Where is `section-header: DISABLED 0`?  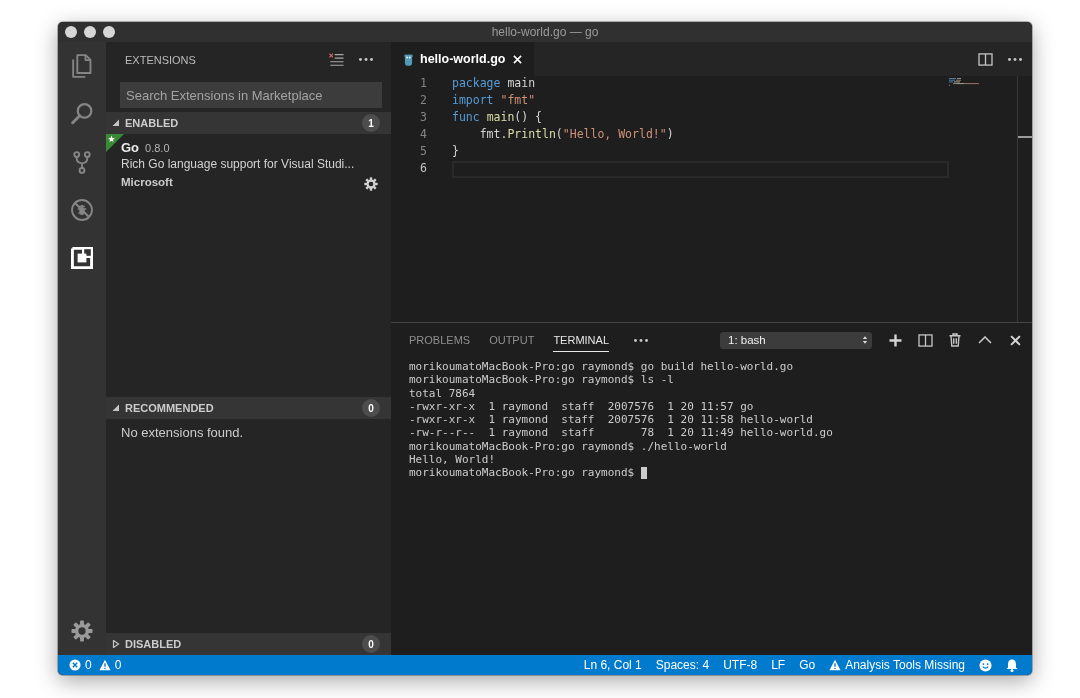 section-header: DISABLED 0 is located at coordinates (248, 644).